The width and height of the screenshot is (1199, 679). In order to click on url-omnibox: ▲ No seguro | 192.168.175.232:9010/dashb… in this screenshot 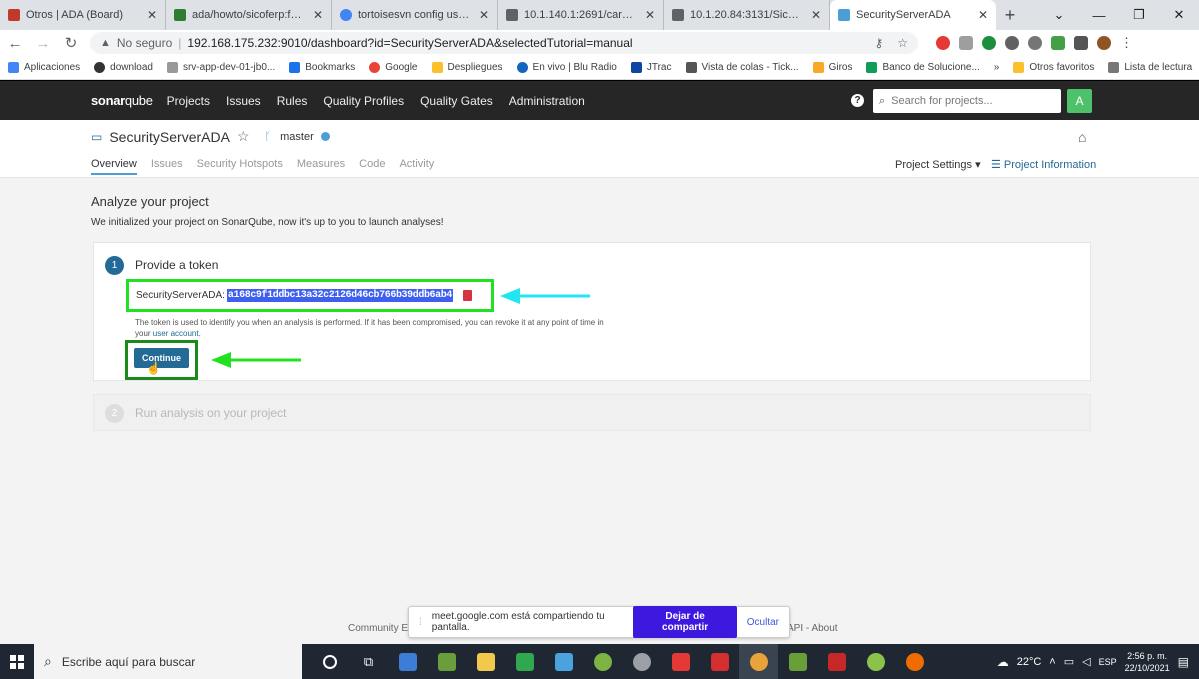, I will do `click(504, 43)`.